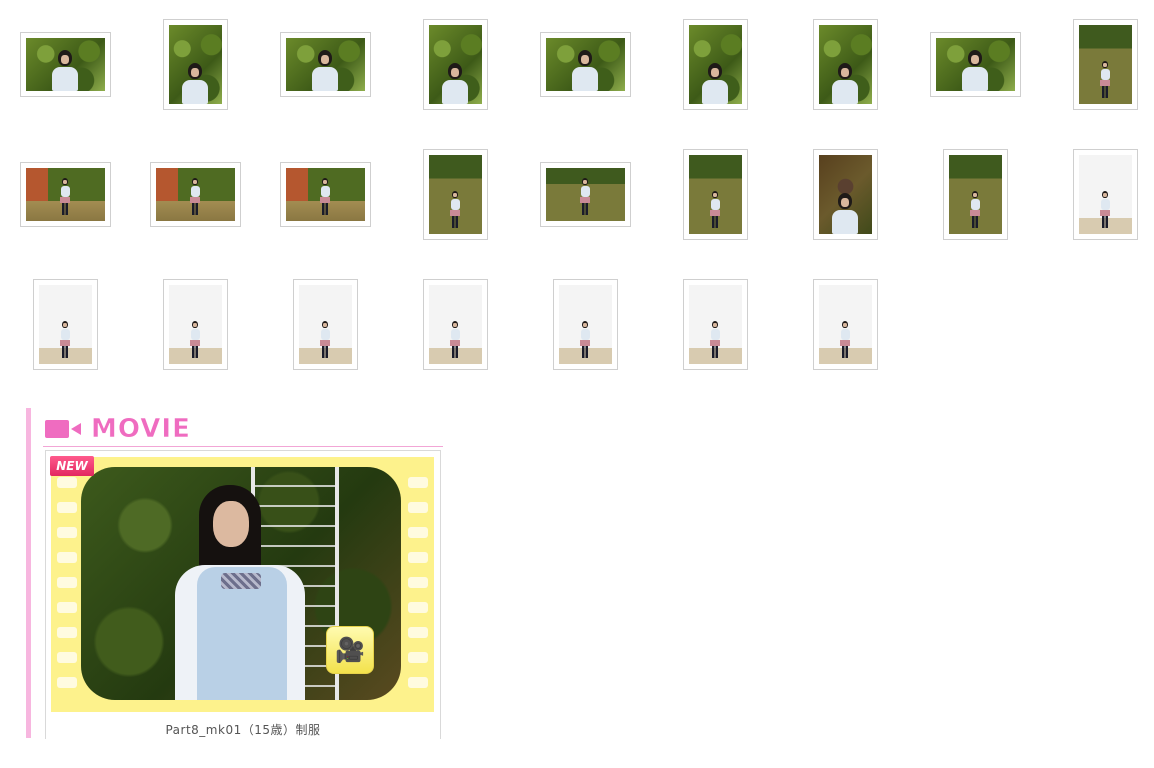 This screenshot has width=1154, height=768. What do you see at coordinates (141, 429) in the screenshot?
I see `movie-title: MOVIE` at bounding box center [141, 429].